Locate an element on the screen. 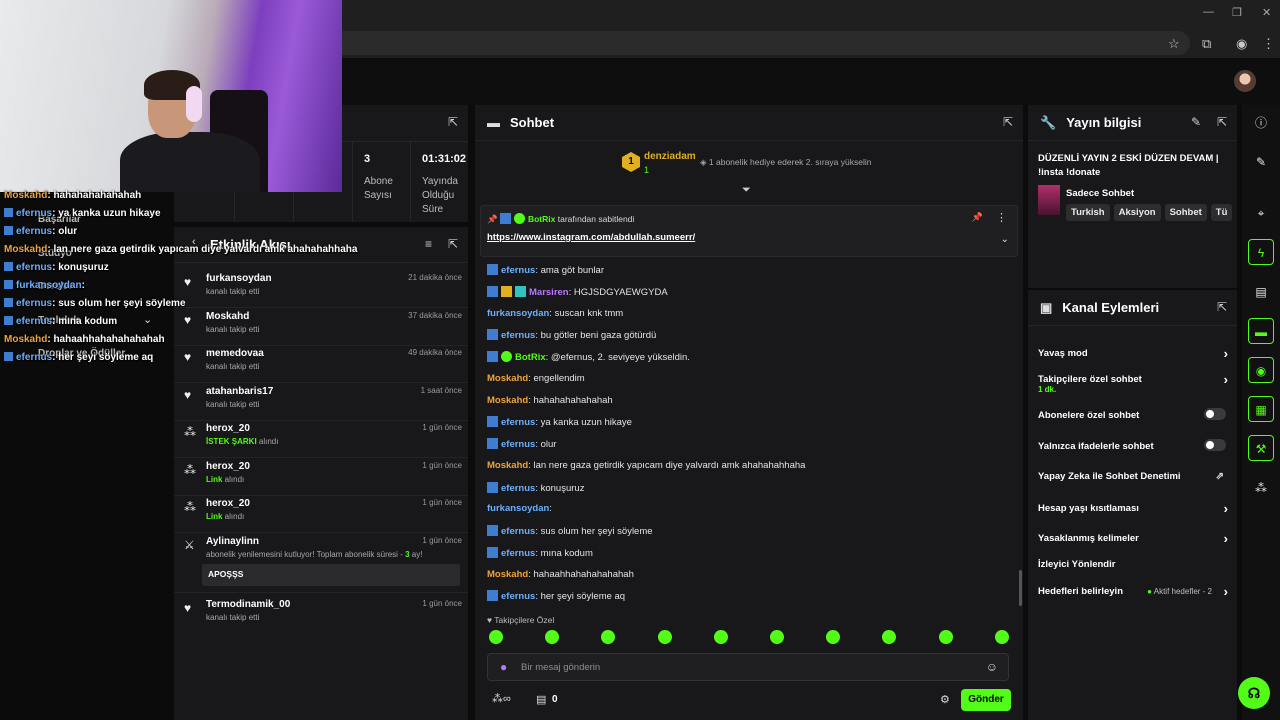 The width and height of the screenshot is (1280, 720). send-button: Gönder is located at coordinates (986, 700).